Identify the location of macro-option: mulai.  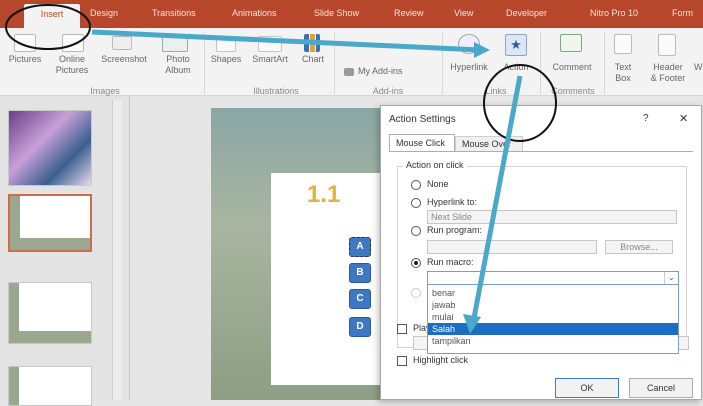
(553, 317).